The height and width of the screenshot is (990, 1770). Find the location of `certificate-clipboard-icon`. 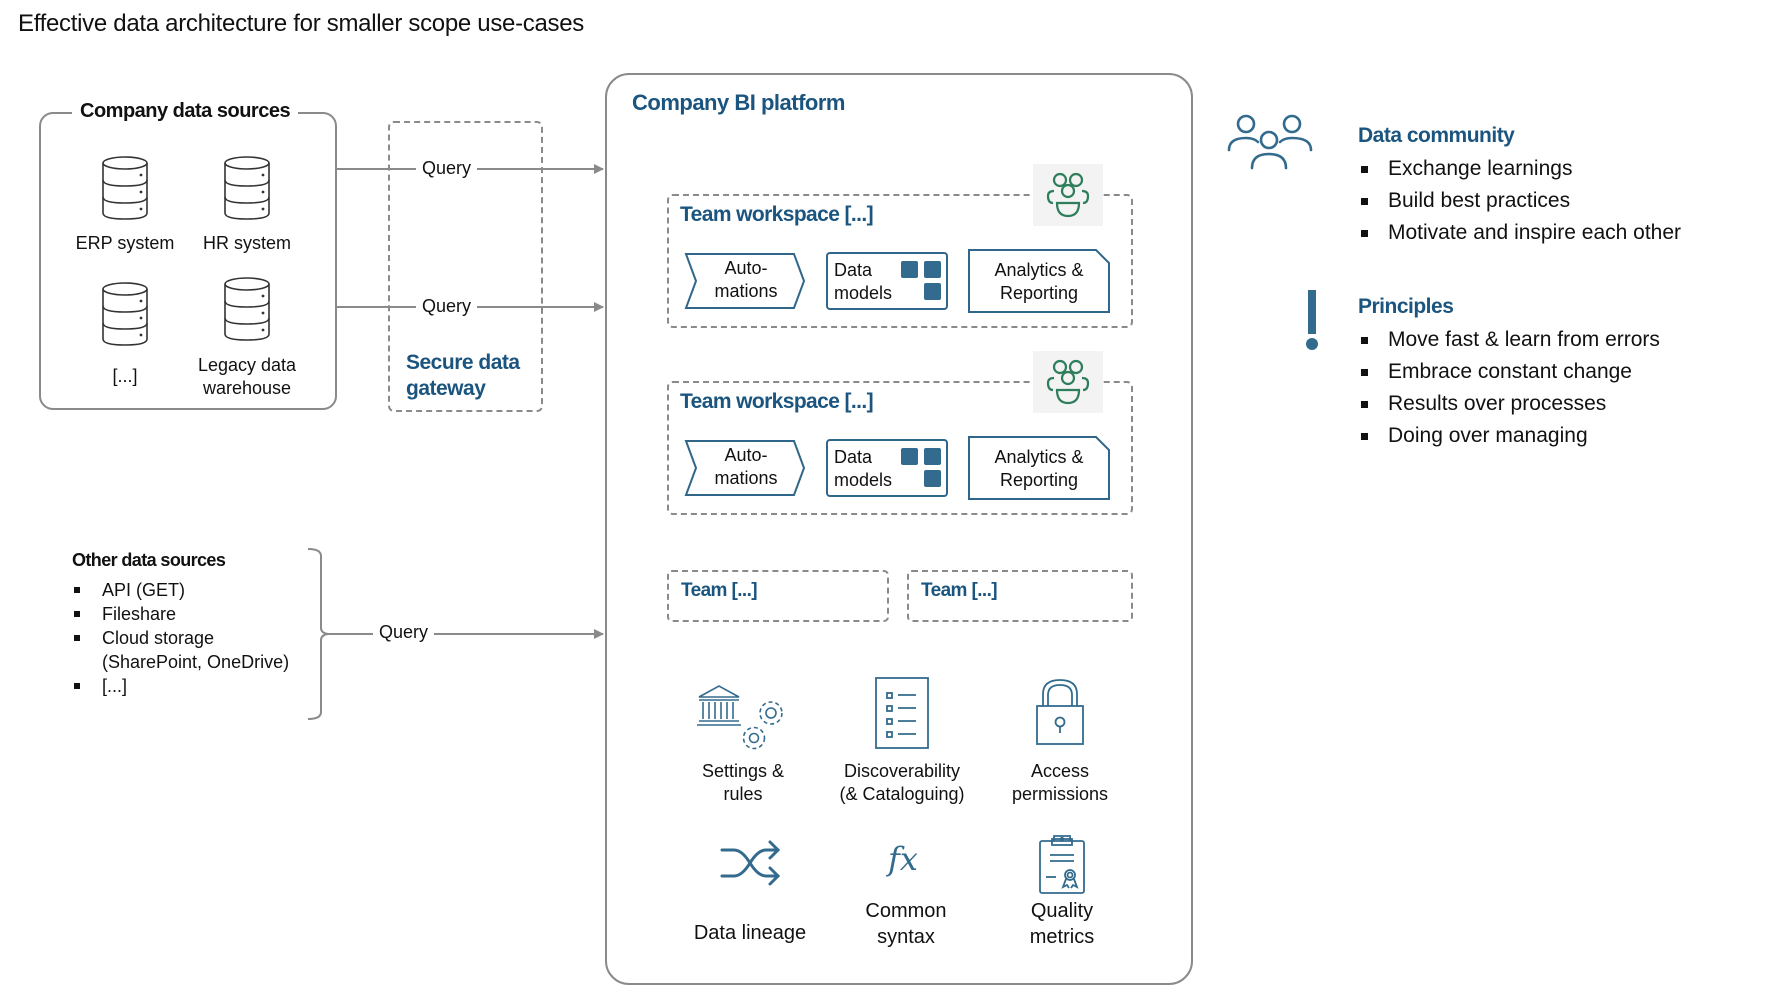

certificate-clipboard-icon is located at coordinates (1062, 866).